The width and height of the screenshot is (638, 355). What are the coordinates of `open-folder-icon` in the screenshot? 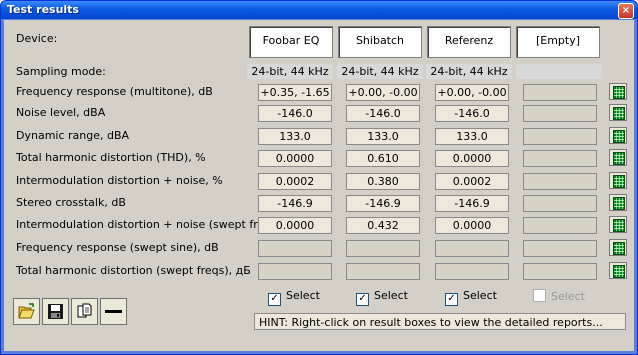 It's located at (26, 311).